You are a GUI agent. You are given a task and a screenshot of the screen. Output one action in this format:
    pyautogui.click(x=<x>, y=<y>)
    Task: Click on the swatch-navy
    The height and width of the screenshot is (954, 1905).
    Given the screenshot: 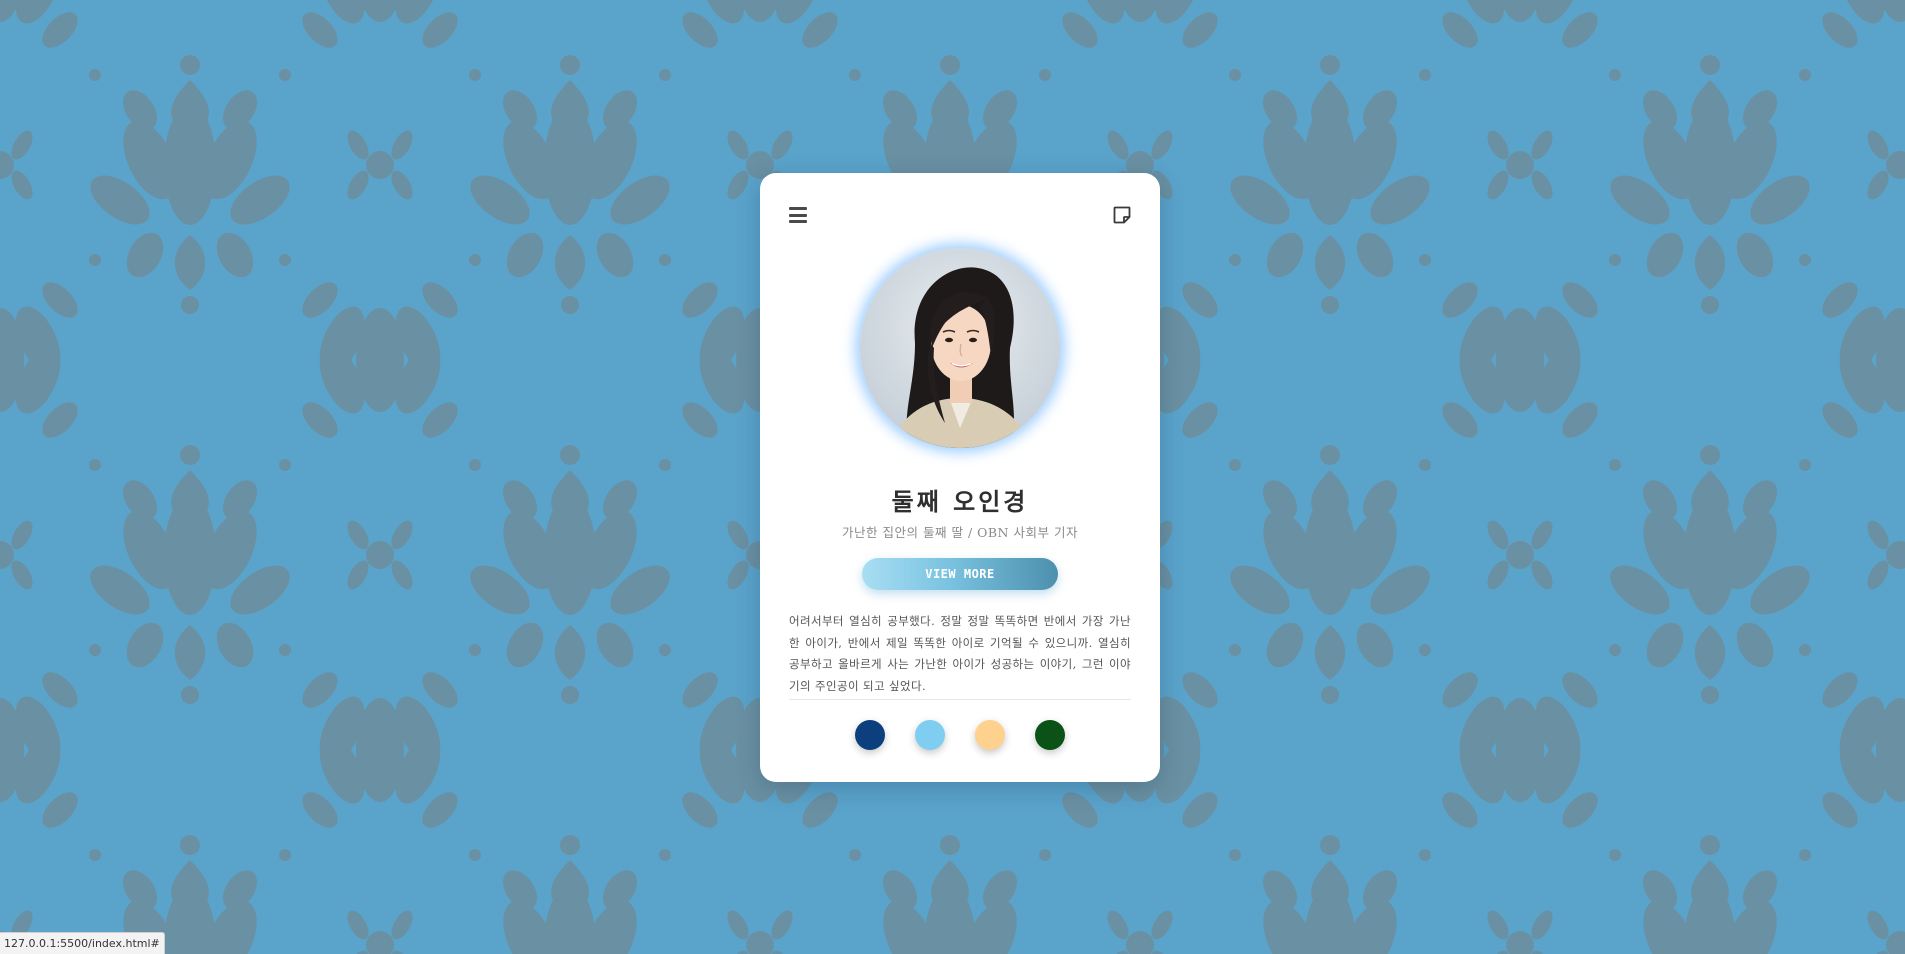 What is the action you would take?
    pyautogui.click(x=870, y=735)
    